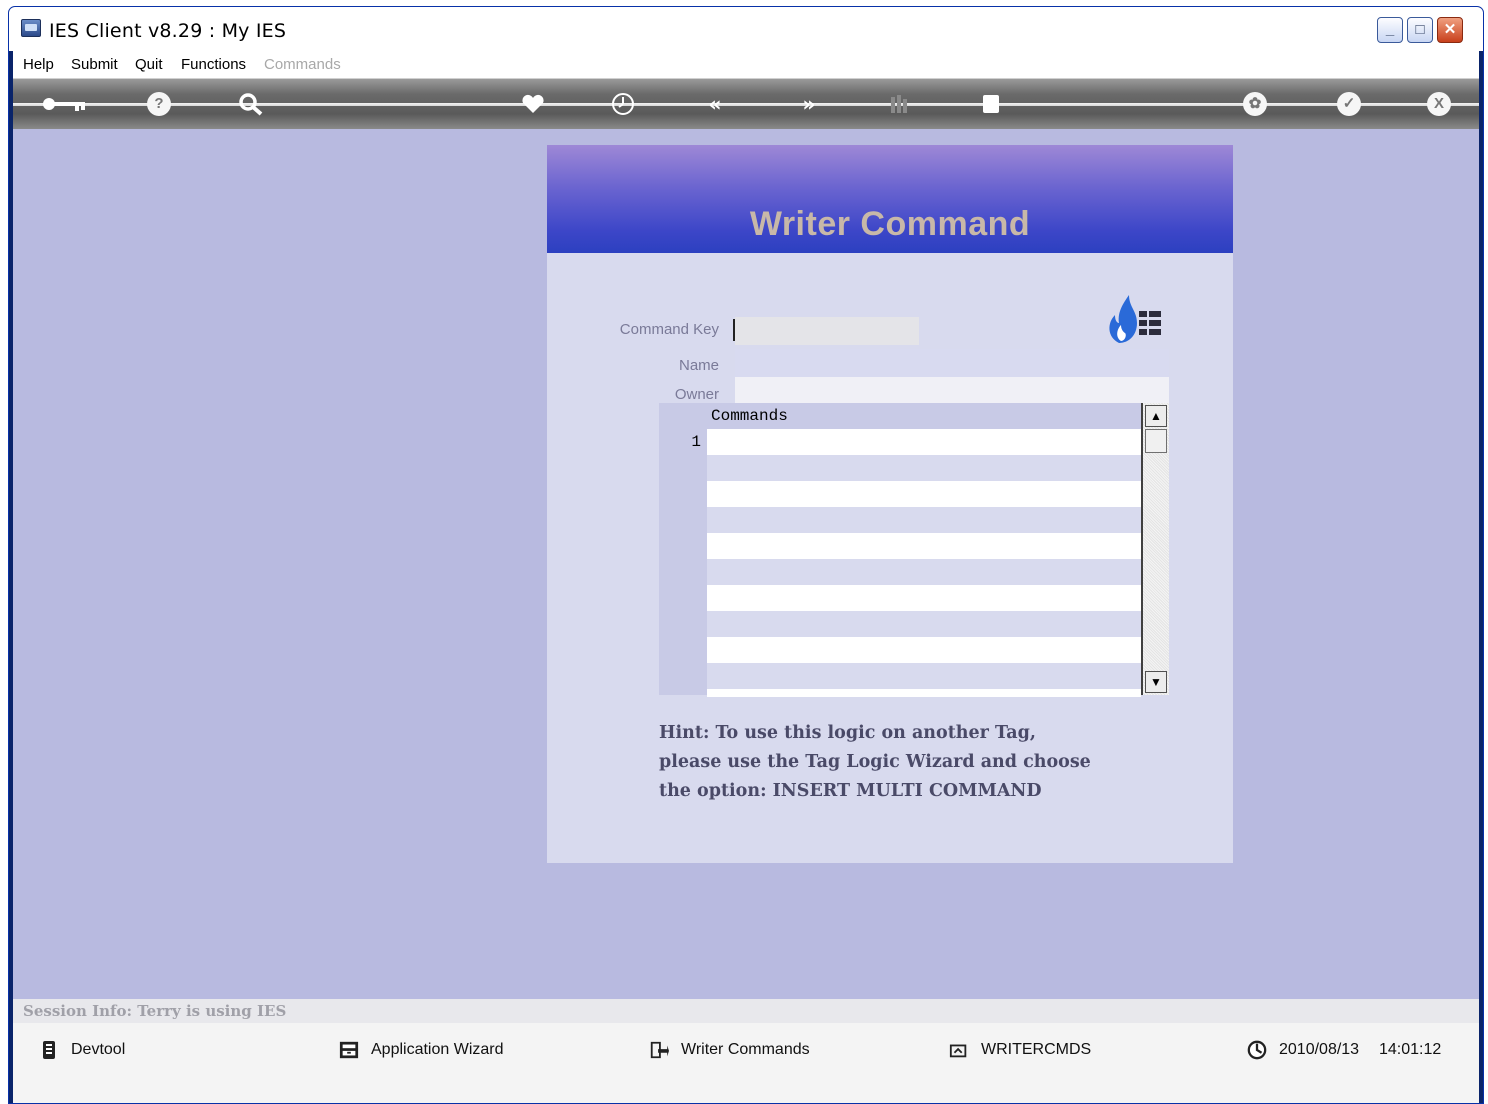 The image size is (1488, 1104). Describe the element at coordinates (533, 104) in the screenshot. I see `heart-icon` at that location.